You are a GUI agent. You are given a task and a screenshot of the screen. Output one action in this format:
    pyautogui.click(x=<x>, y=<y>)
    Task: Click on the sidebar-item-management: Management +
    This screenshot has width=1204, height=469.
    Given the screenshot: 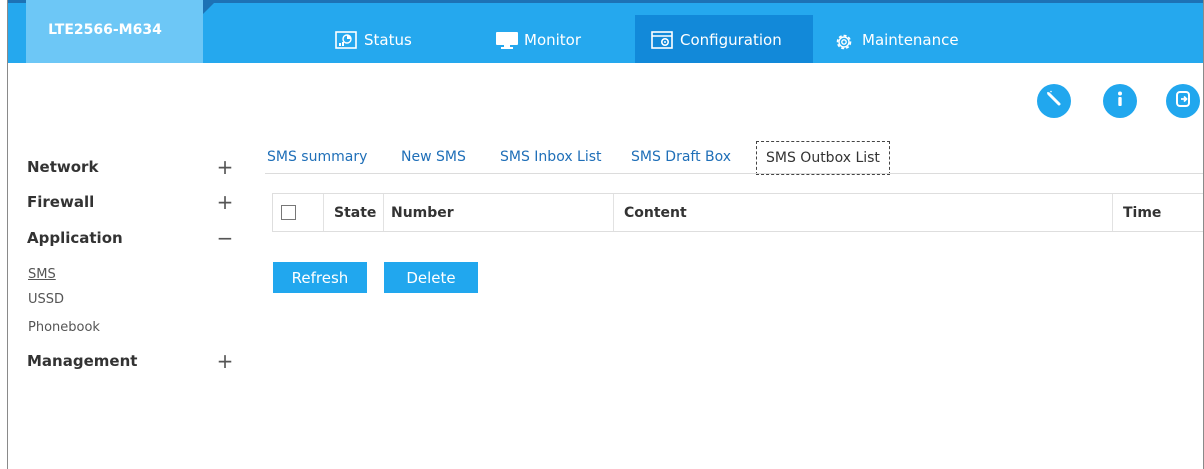 What is the action you would take?
    pyautogui.click(x=132, y=361)
    